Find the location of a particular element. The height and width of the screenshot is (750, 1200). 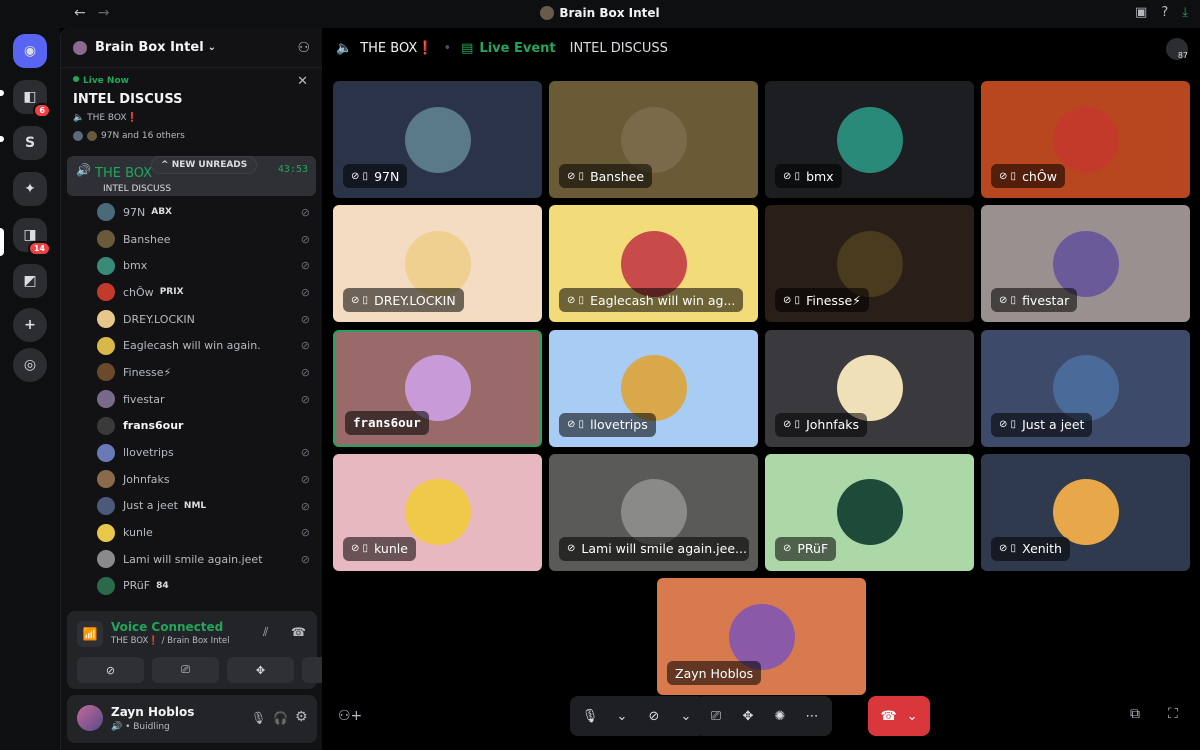

close-icon: ✕ is located at coordinates (302, 81).